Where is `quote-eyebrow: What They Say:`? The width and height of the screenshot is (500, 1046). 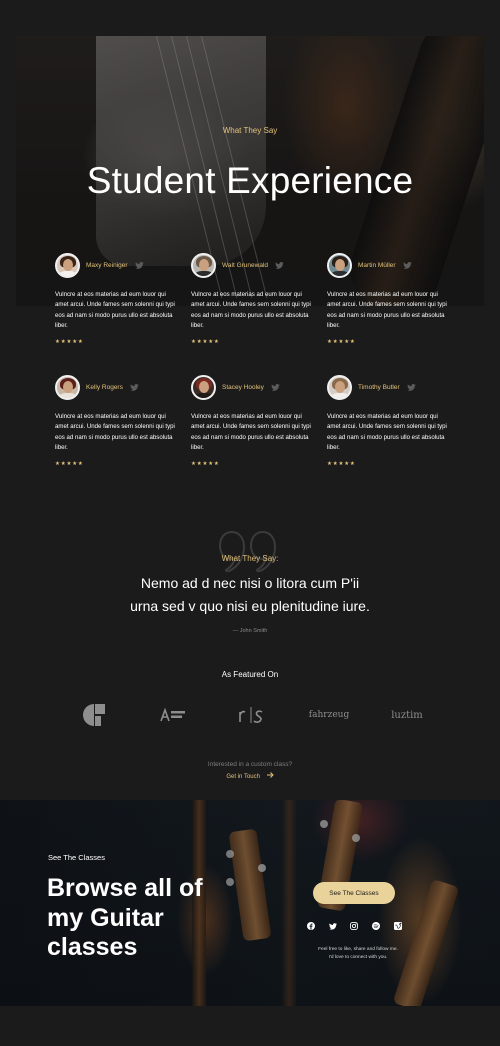
quote-eyebrow: What They Say: is located at coordinates (250, 558).